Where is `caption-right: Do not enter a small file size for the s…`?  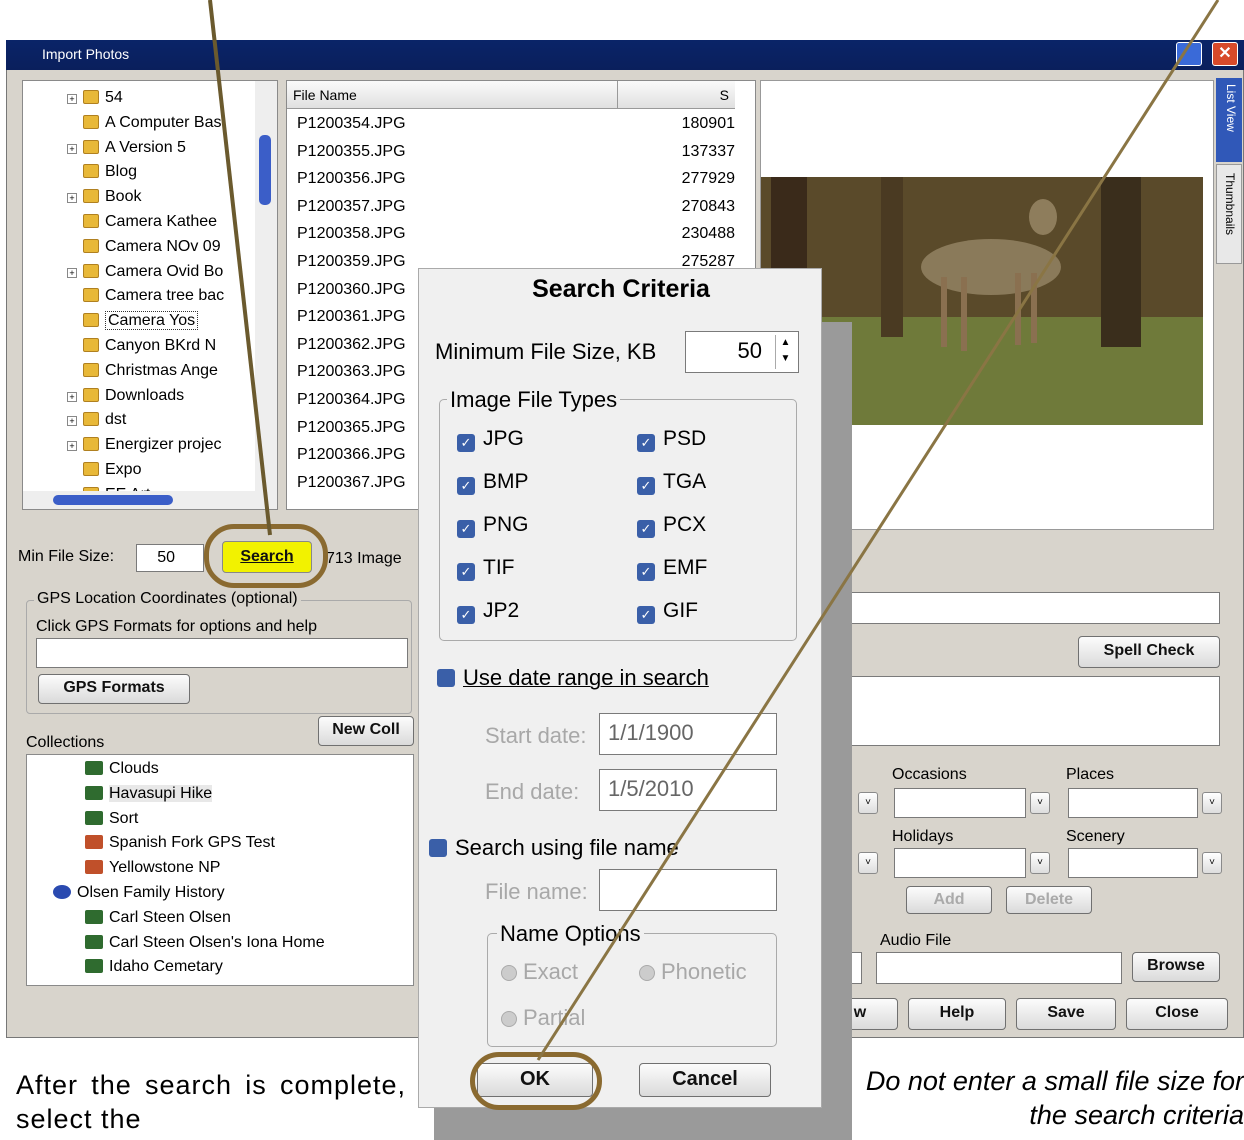 caption-right: Do not enter a small file size for the s… is located at coordinates (1054, 1098).